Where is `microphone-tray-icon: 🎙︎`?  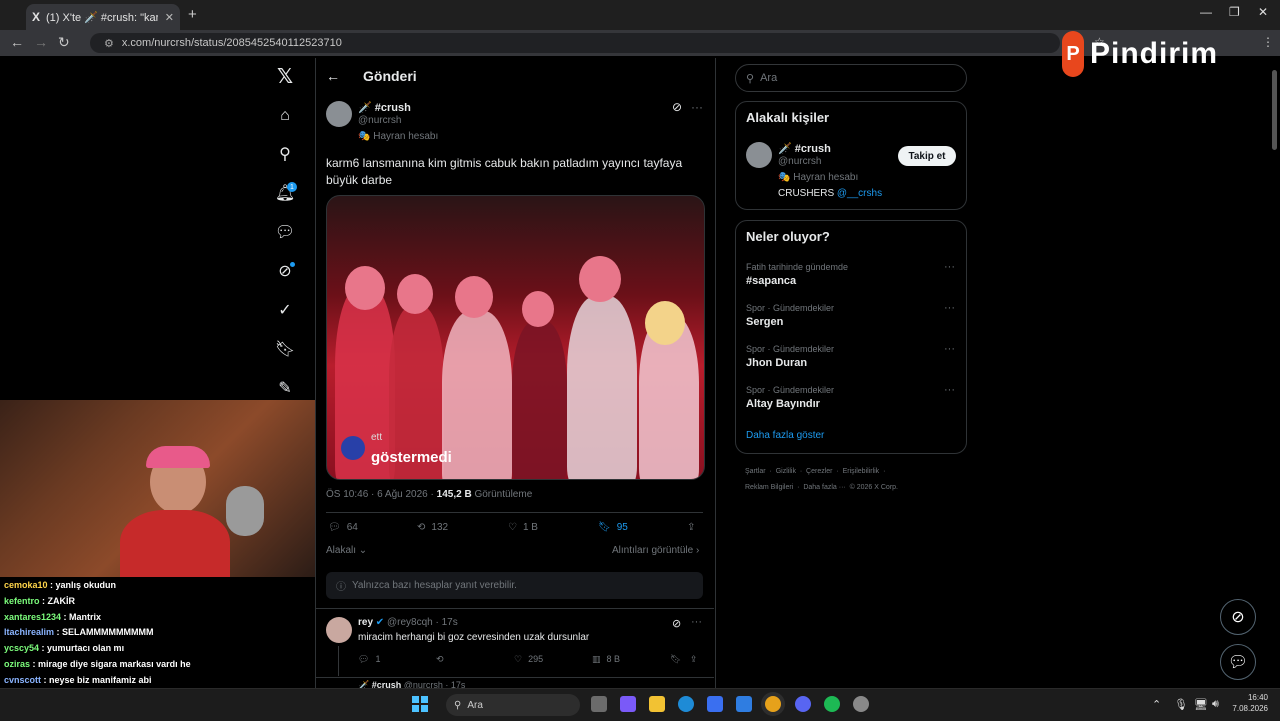 microphone-tray-icon: 🎙︎ is located at coordinates (1181, 704).